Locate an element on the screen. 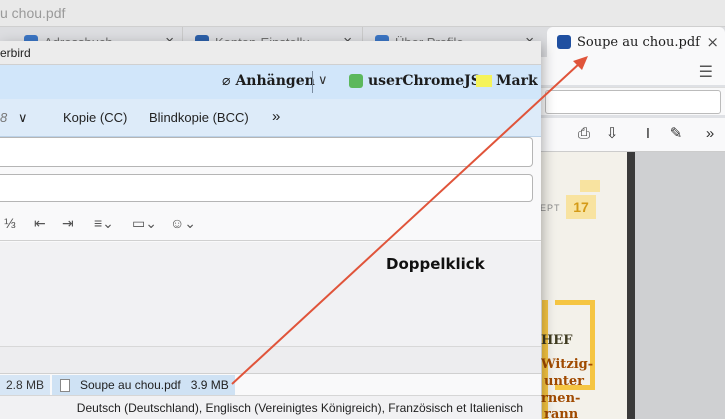  userchromejs-button: userChromeJS is located at coordinates (415, 81).